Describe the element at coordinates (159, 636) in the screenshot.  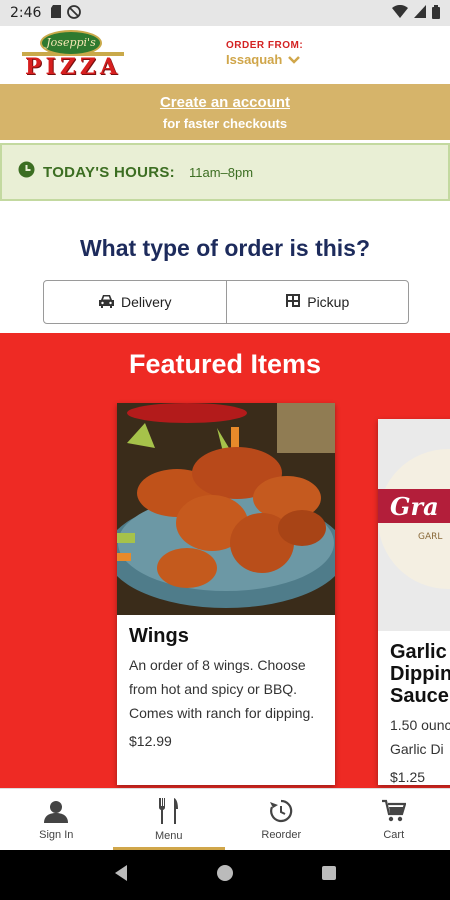
I see `item-name: Wings` at that location.